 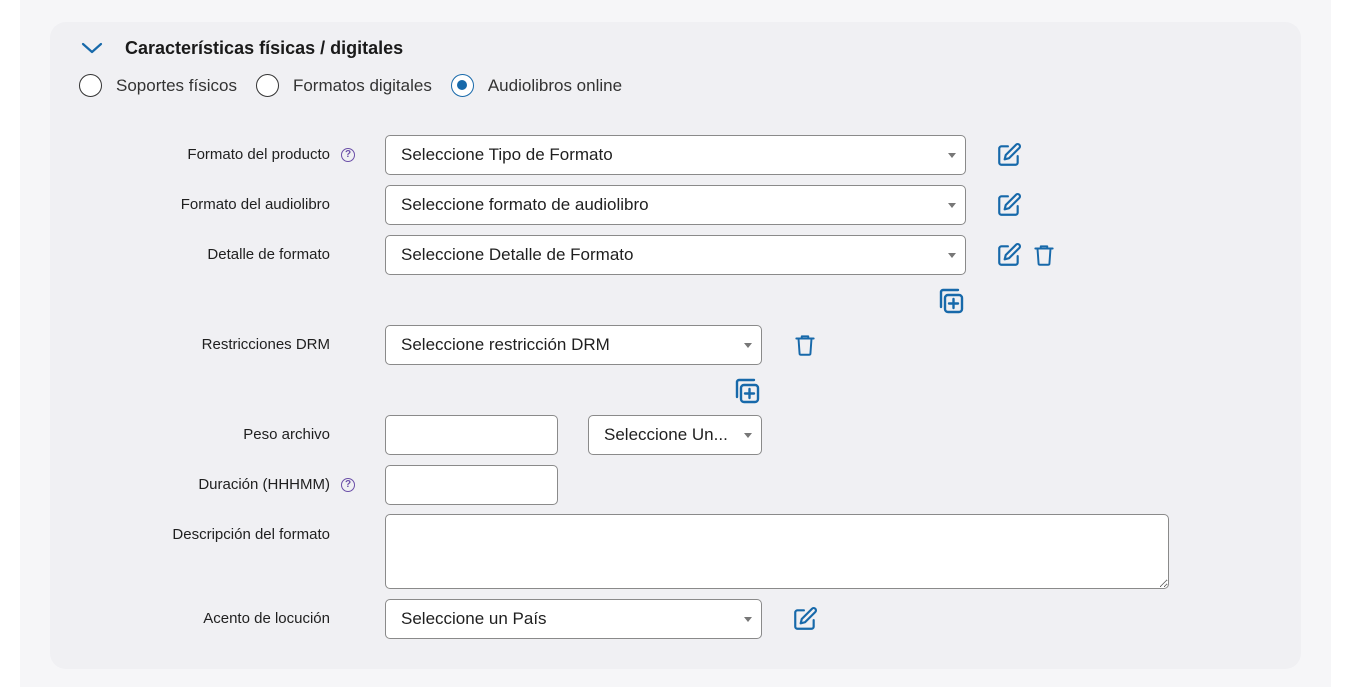 What do you see at coordinates (266, 618) in the screenshot?
I see `label-acento-locucion: Acento de locución` at bounding box center [266, 618].